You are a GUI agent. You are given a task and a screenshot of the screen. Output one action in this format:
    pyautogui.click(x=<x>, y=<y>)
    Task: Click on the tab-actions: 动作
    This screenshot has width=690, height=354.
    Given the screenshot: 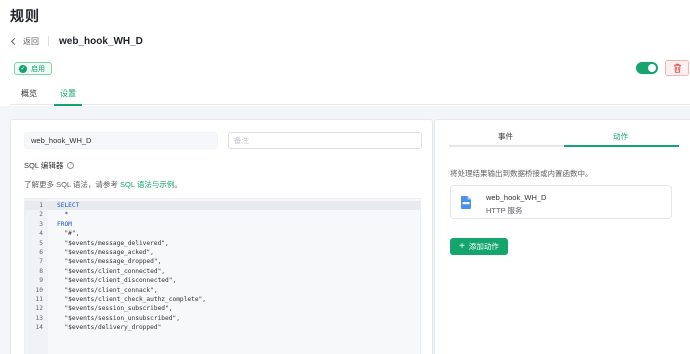 What is the action you would take?
    pyautogui.click(x=620, y=136)
    